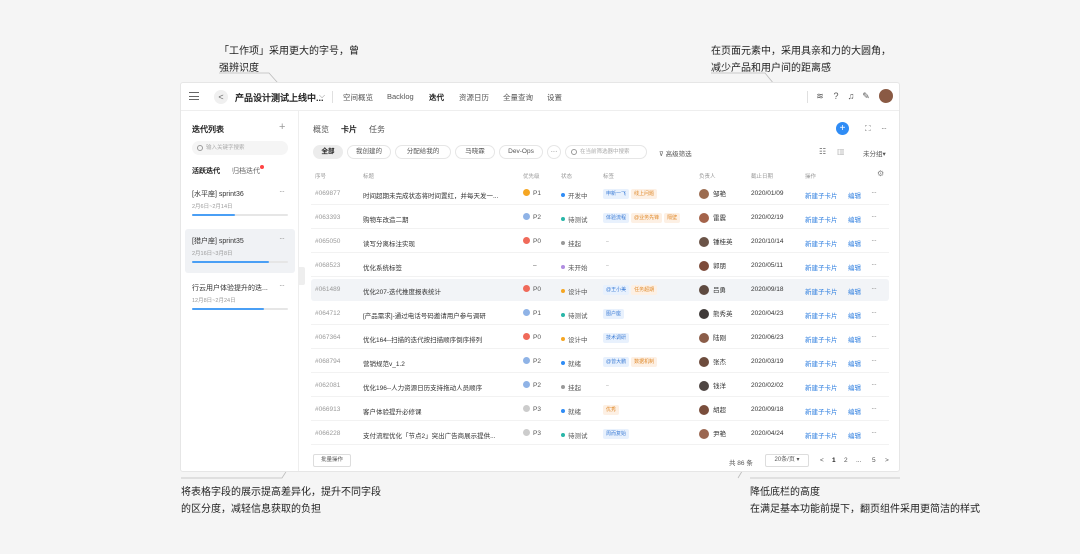 This screenshot has width=1080, height=554. I want to click on tag-badge: 线上问题, so click(644, 194).